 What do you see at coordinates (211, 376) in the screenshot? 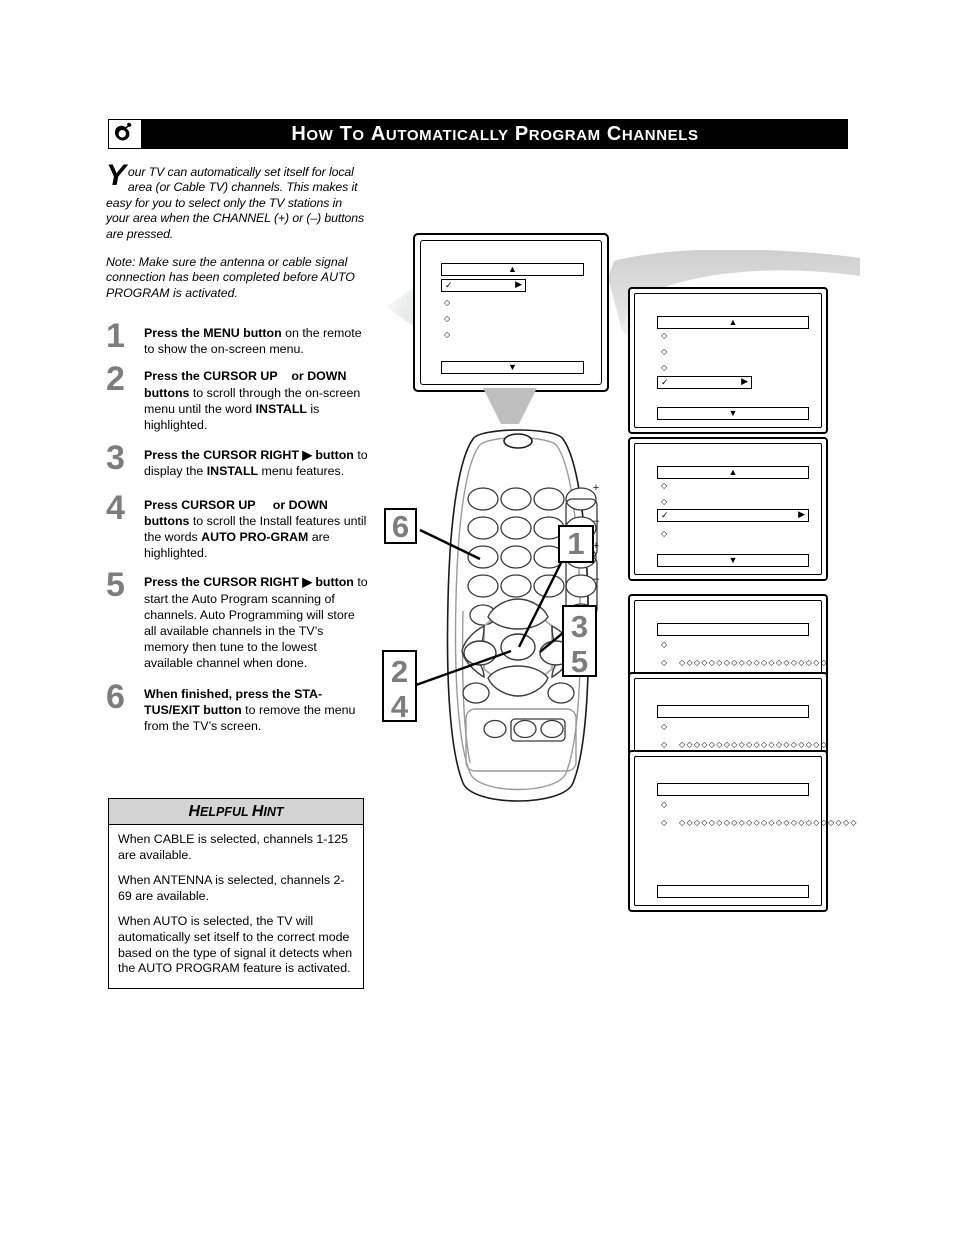
I see `step-text-bold: Press the CURSOR UP` at bounding box center [211, 376].